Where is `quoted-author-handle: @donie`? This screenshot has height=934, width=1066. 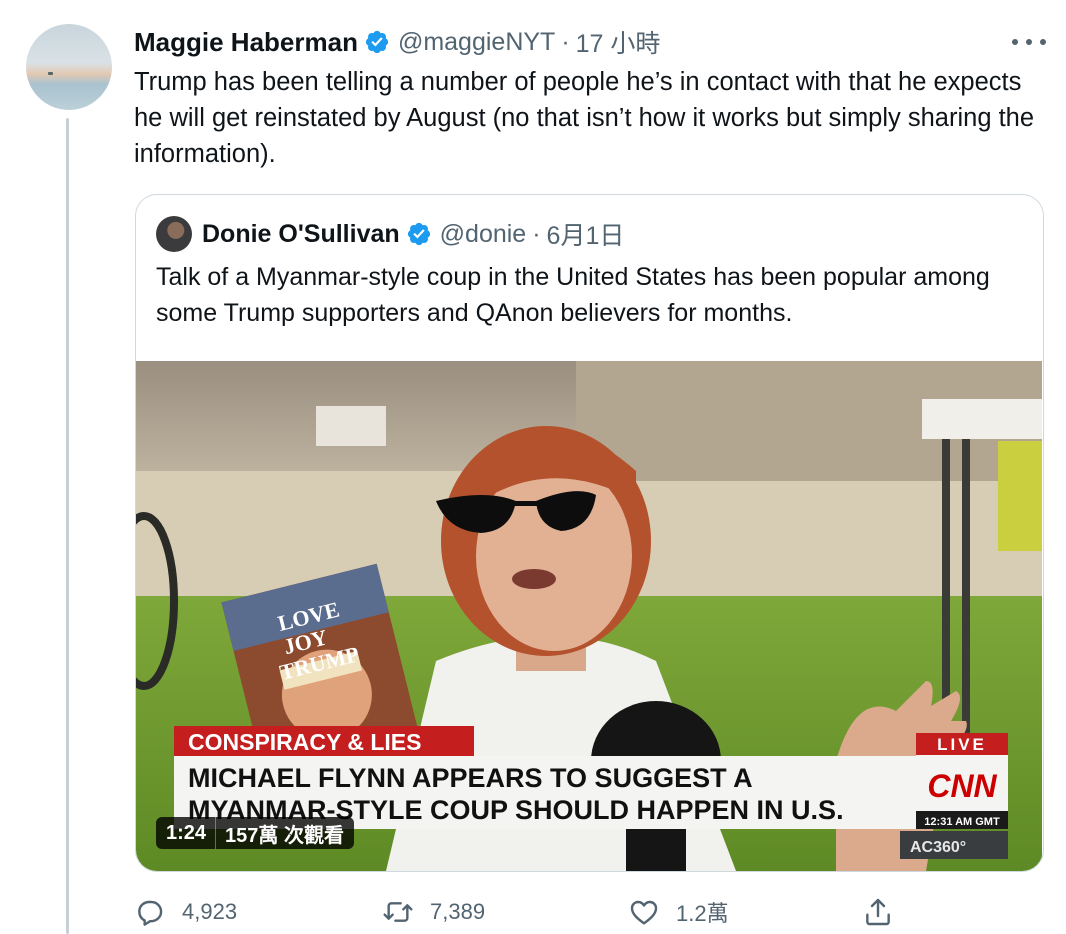 quoted-author-handle: @donie is located at coordinates (483, 234).